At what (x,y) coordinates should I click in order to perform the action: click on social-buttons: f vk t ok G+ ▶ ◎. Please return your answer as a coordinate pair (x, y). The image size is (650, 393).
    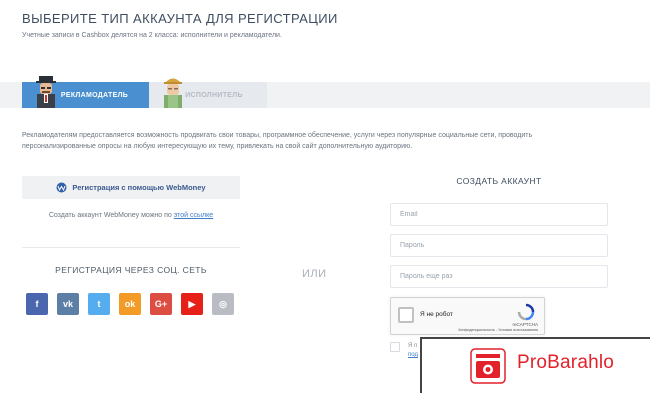
    Looking at the image, I should click on (130, 304).